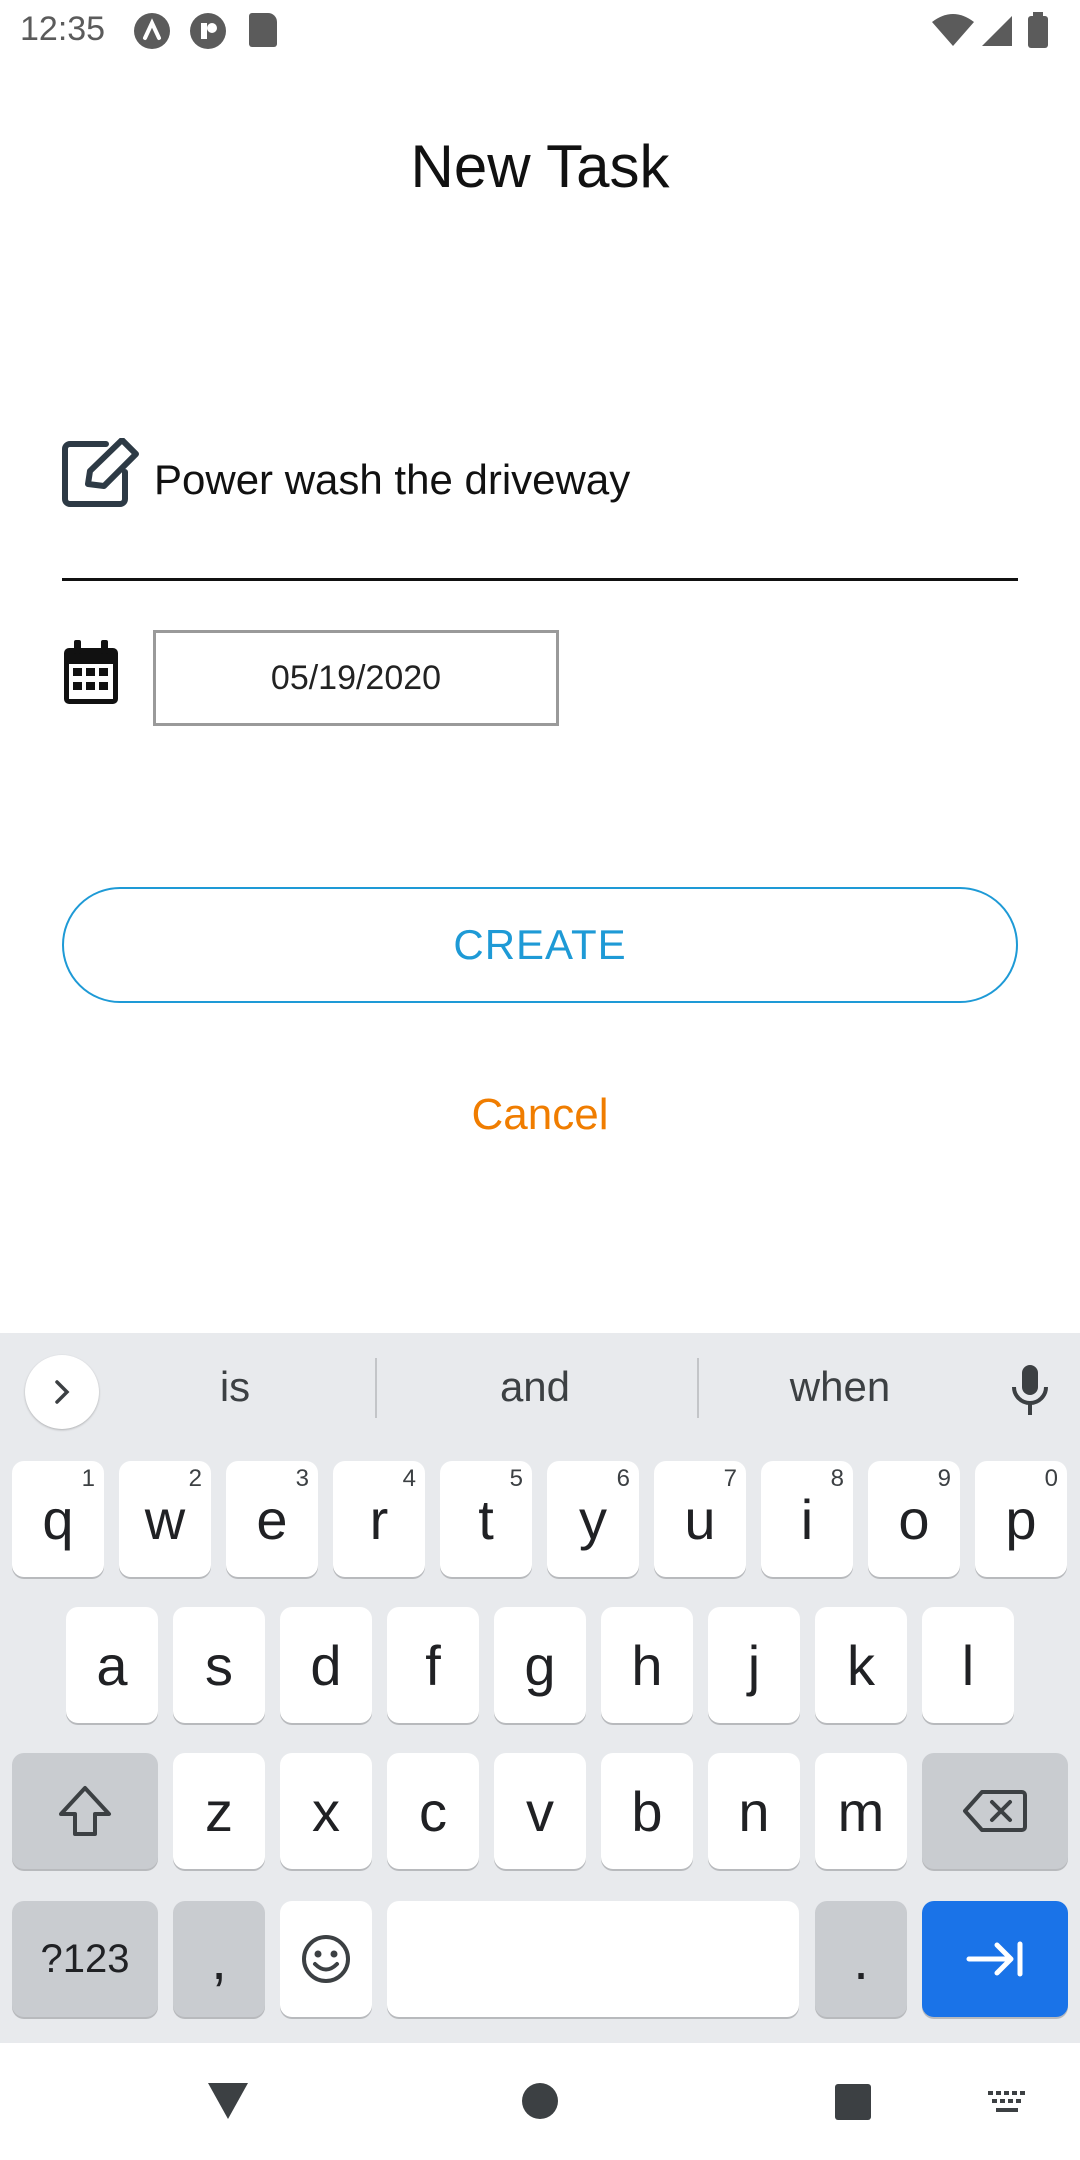  I want to click on notification-app-icon, so click(152, 31).